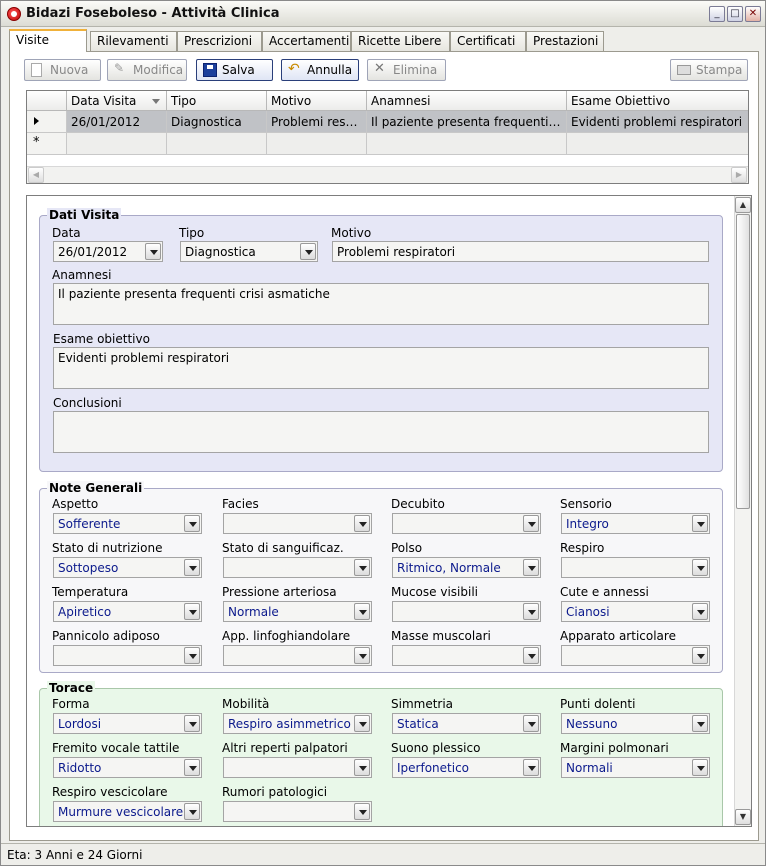 The width and height of the screenshot is (766, 866). What do you see at coordinates (635, 767) in the screenshot?
I see `margini-polmonari-select: Normali` at bounding box center [635, 767].